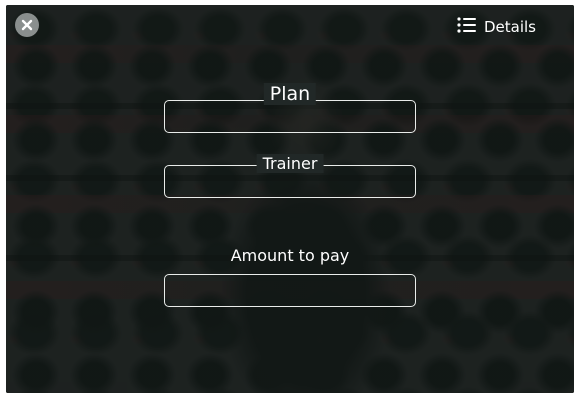 Image resolution: width=580 pixels, height=400 pixels. I want to click on trainer-field: Trainer, so click(290, 176).